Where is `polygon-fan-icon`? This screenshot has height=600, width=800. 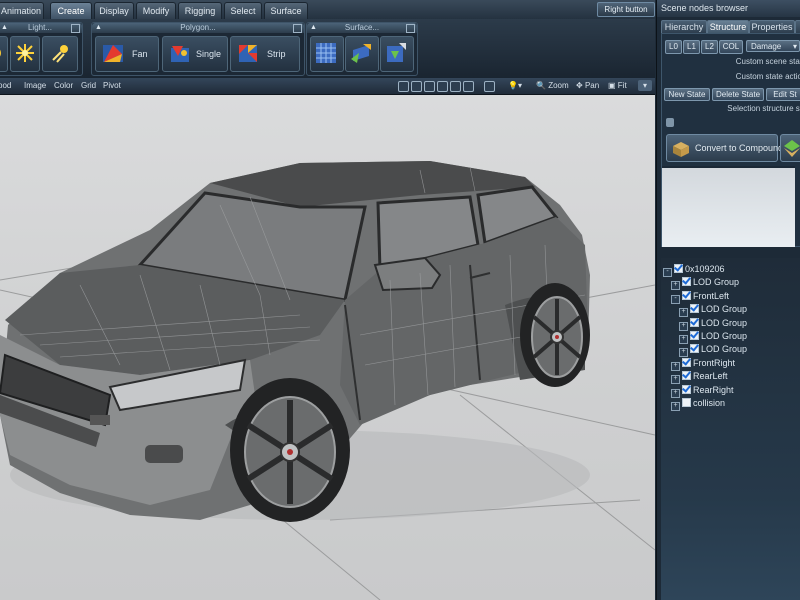 polygon-fan-icon is located at coordinates (113, 53).